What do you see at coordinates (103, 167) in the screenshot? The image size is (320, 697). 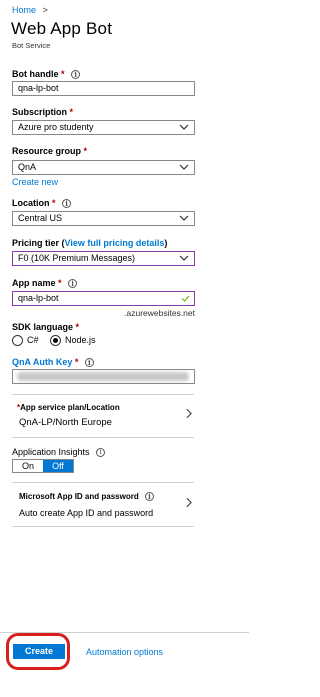 I see `resource-group-select: QnA` at bounding box center [103, 167].